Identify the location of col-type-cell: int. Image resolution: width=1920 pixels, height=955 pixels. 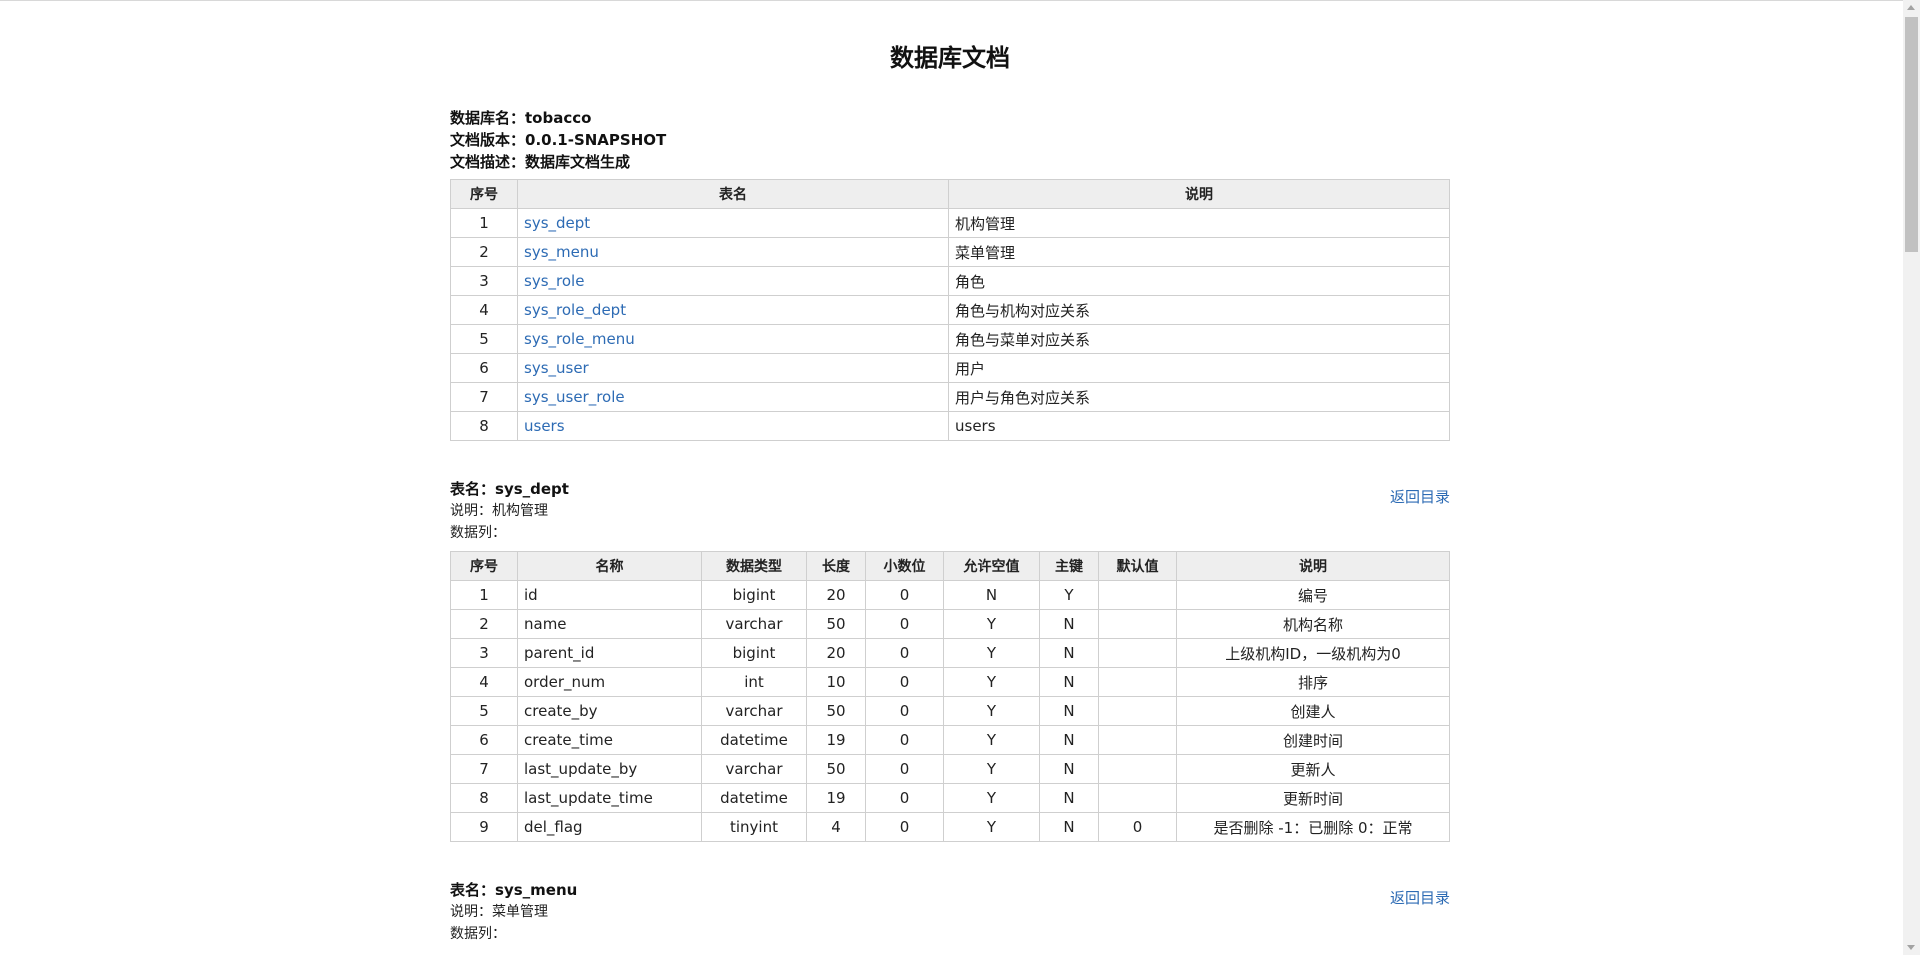
(754, 682).